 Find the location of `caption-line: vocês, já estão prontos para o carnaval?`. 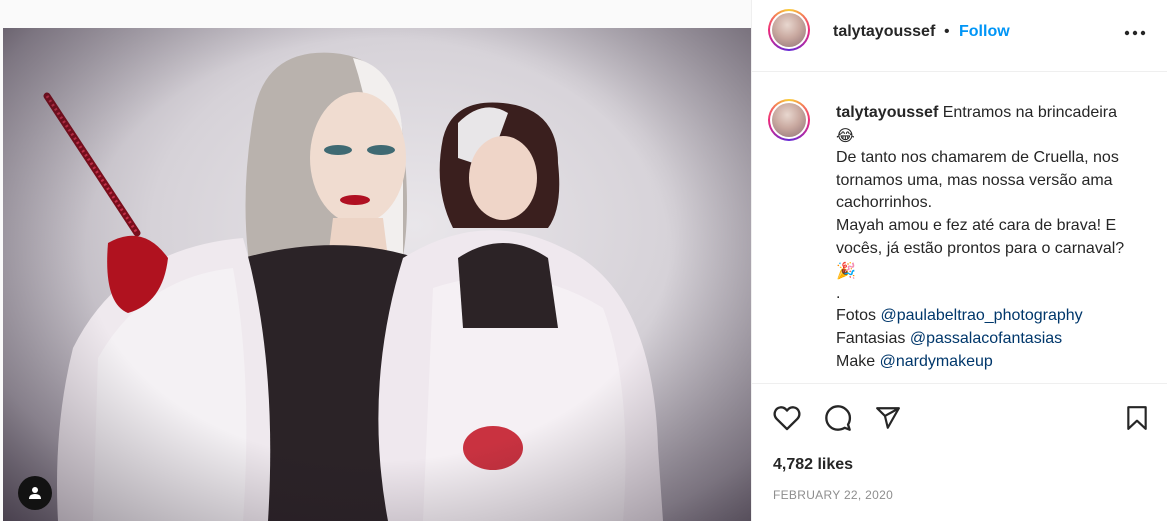

caption-line: vocês, já estão prontos para o carnaval? is located at coordinates (980, 248).